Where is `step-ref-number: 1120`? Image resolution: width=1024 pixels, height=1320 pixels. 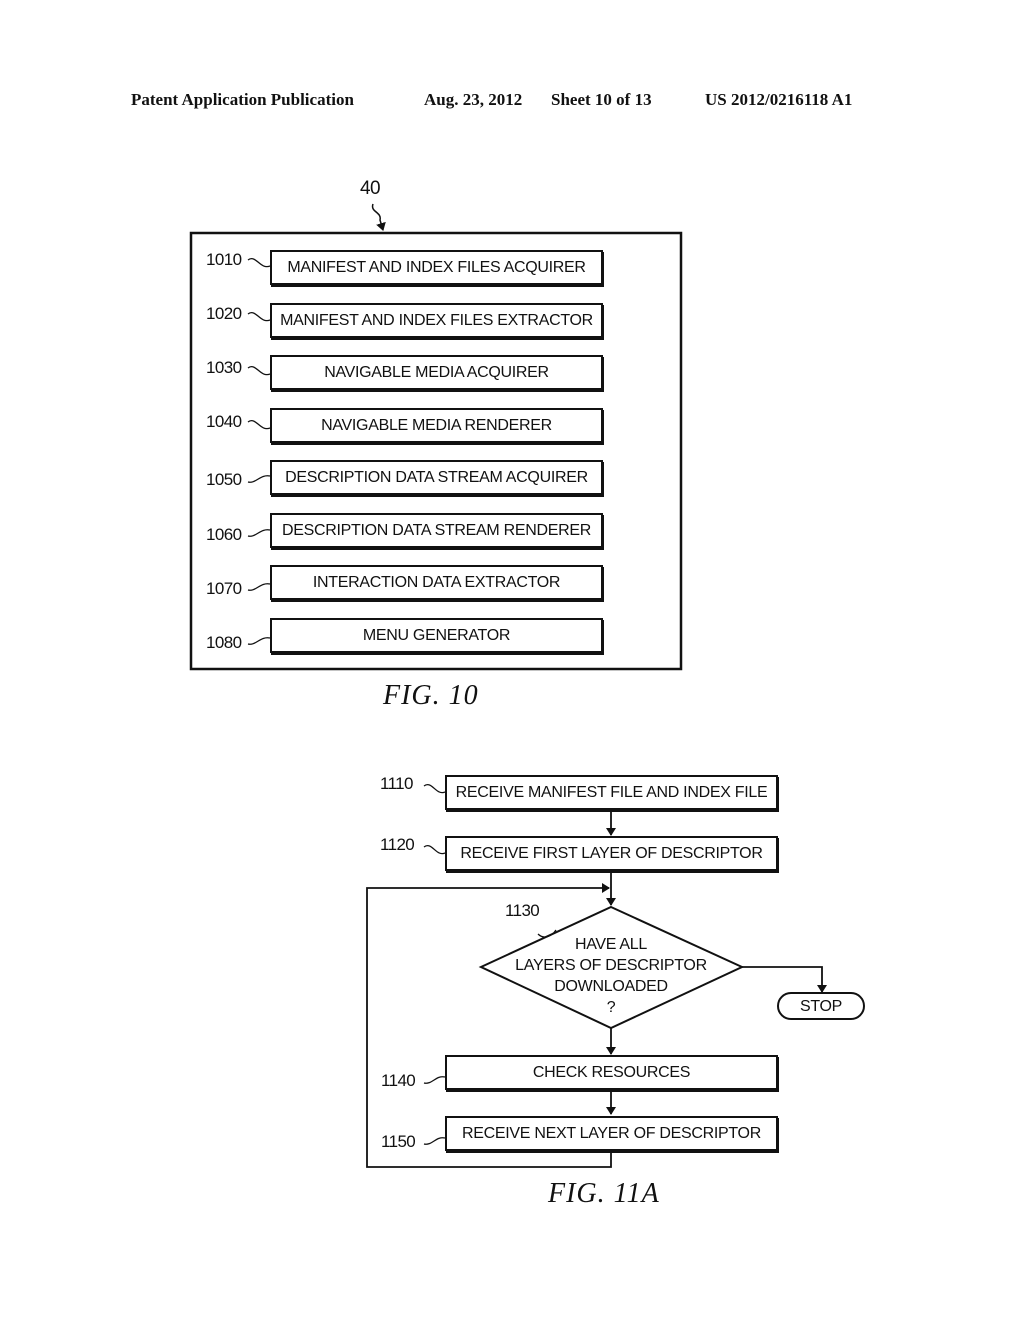 step-ref-number: 1120 is located at coordinates (397, 844).